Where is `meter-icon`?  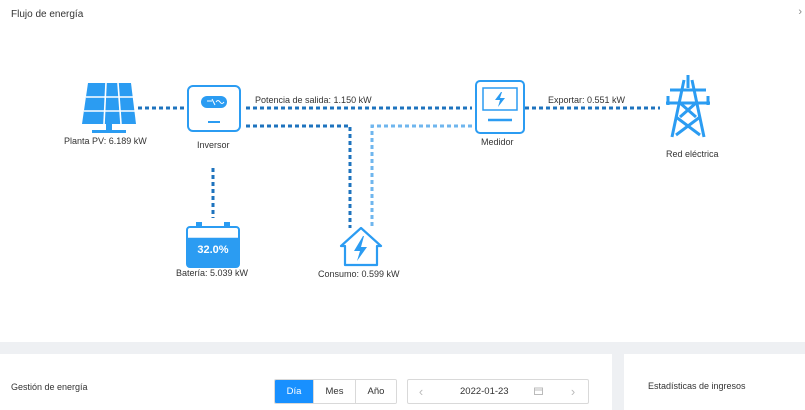 meter-icon is located at coordinates (500, 107).